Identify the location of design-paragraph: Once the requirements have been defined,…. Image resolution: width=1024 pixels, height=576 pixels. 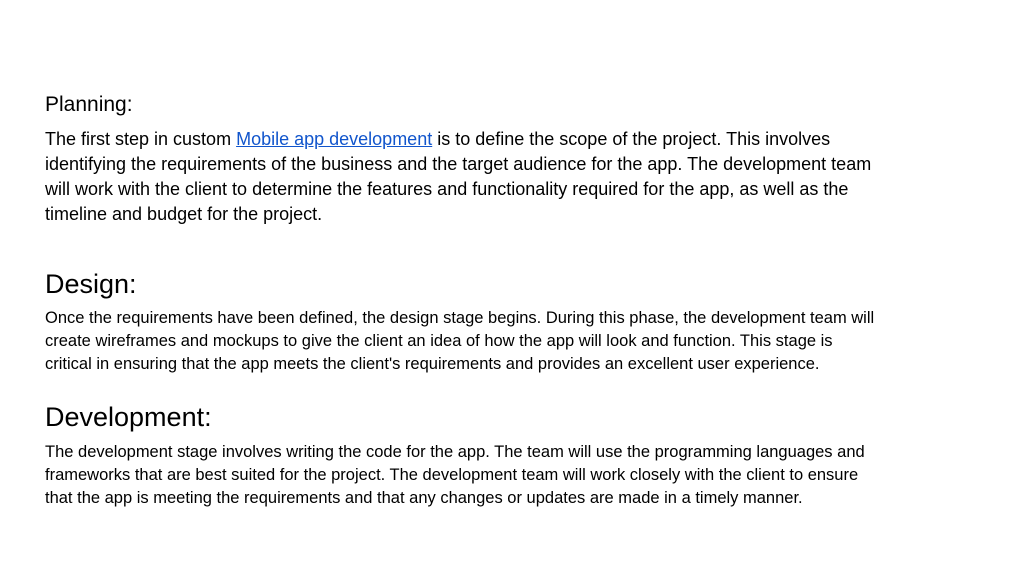
(460, 341).